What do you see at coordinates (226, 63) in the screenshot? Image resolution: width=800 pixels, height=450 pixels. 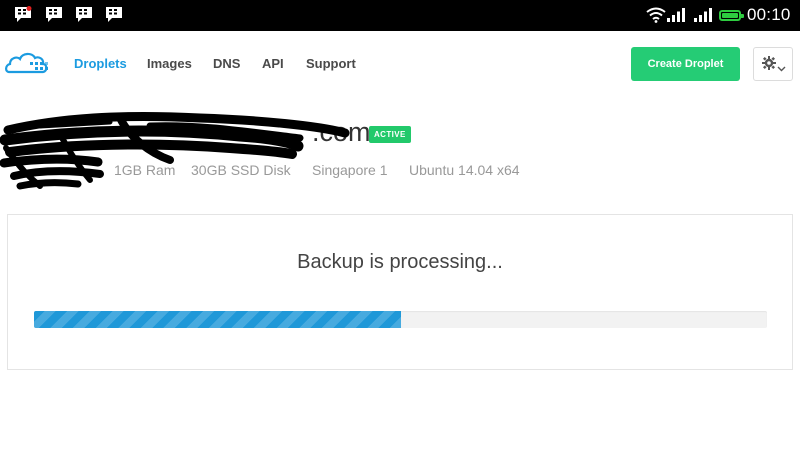 I see `nav-dns: DNS` at bounding box center [226, 63].